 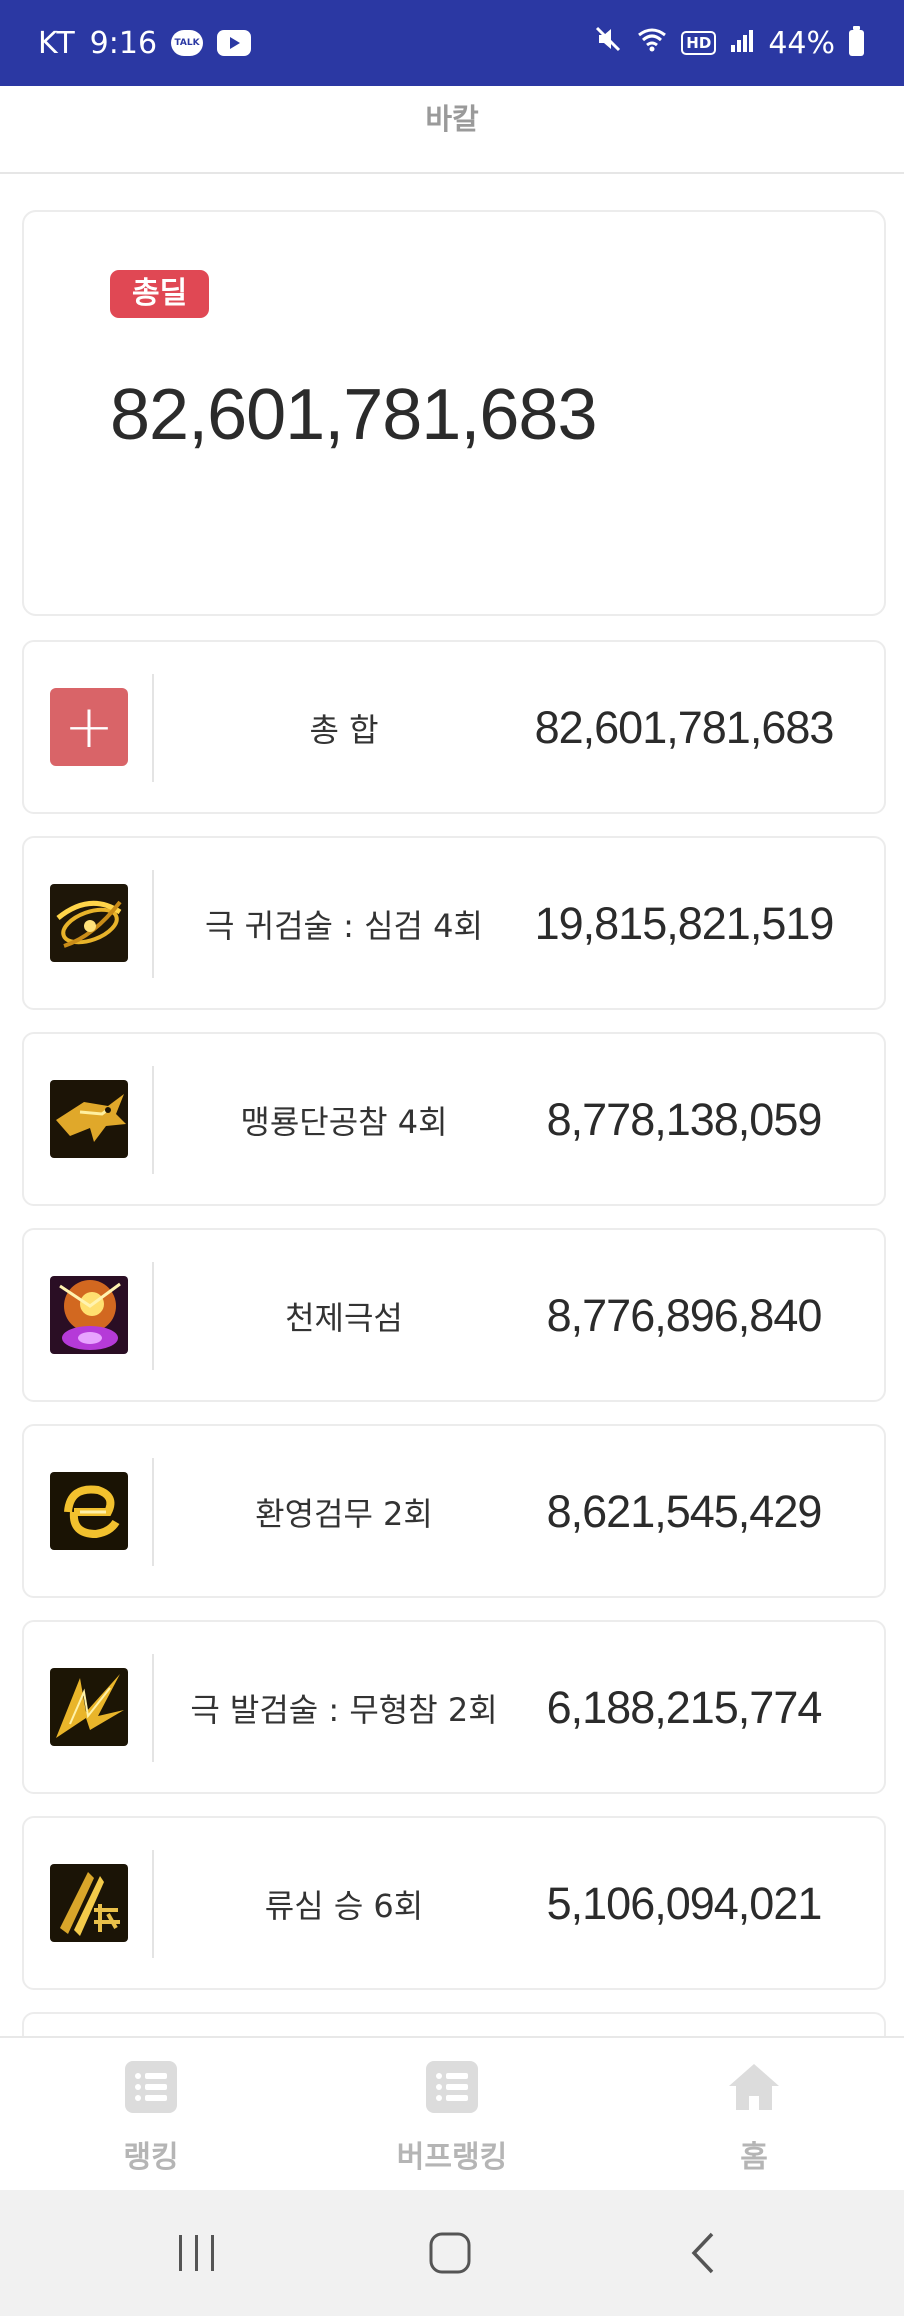 What do you see at coordinates (454, 2024) in the screenshot?
I see `skill-row-partial` at bounding box center [454, 2024].